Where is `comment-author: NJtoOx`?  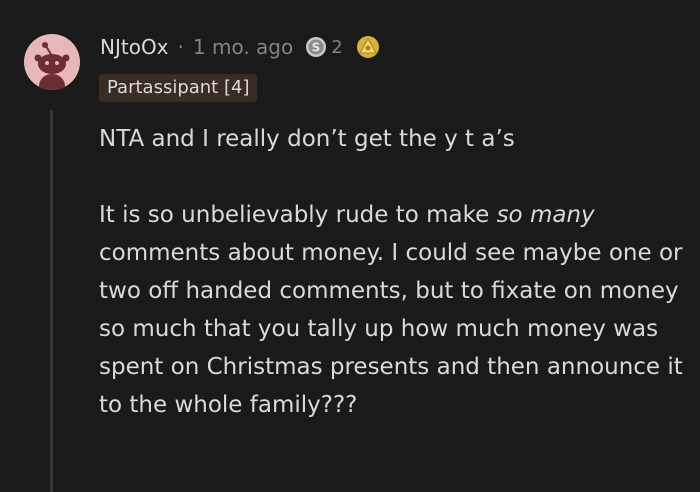 comment-author: NJtoOx is located at coordinates (134, 47).